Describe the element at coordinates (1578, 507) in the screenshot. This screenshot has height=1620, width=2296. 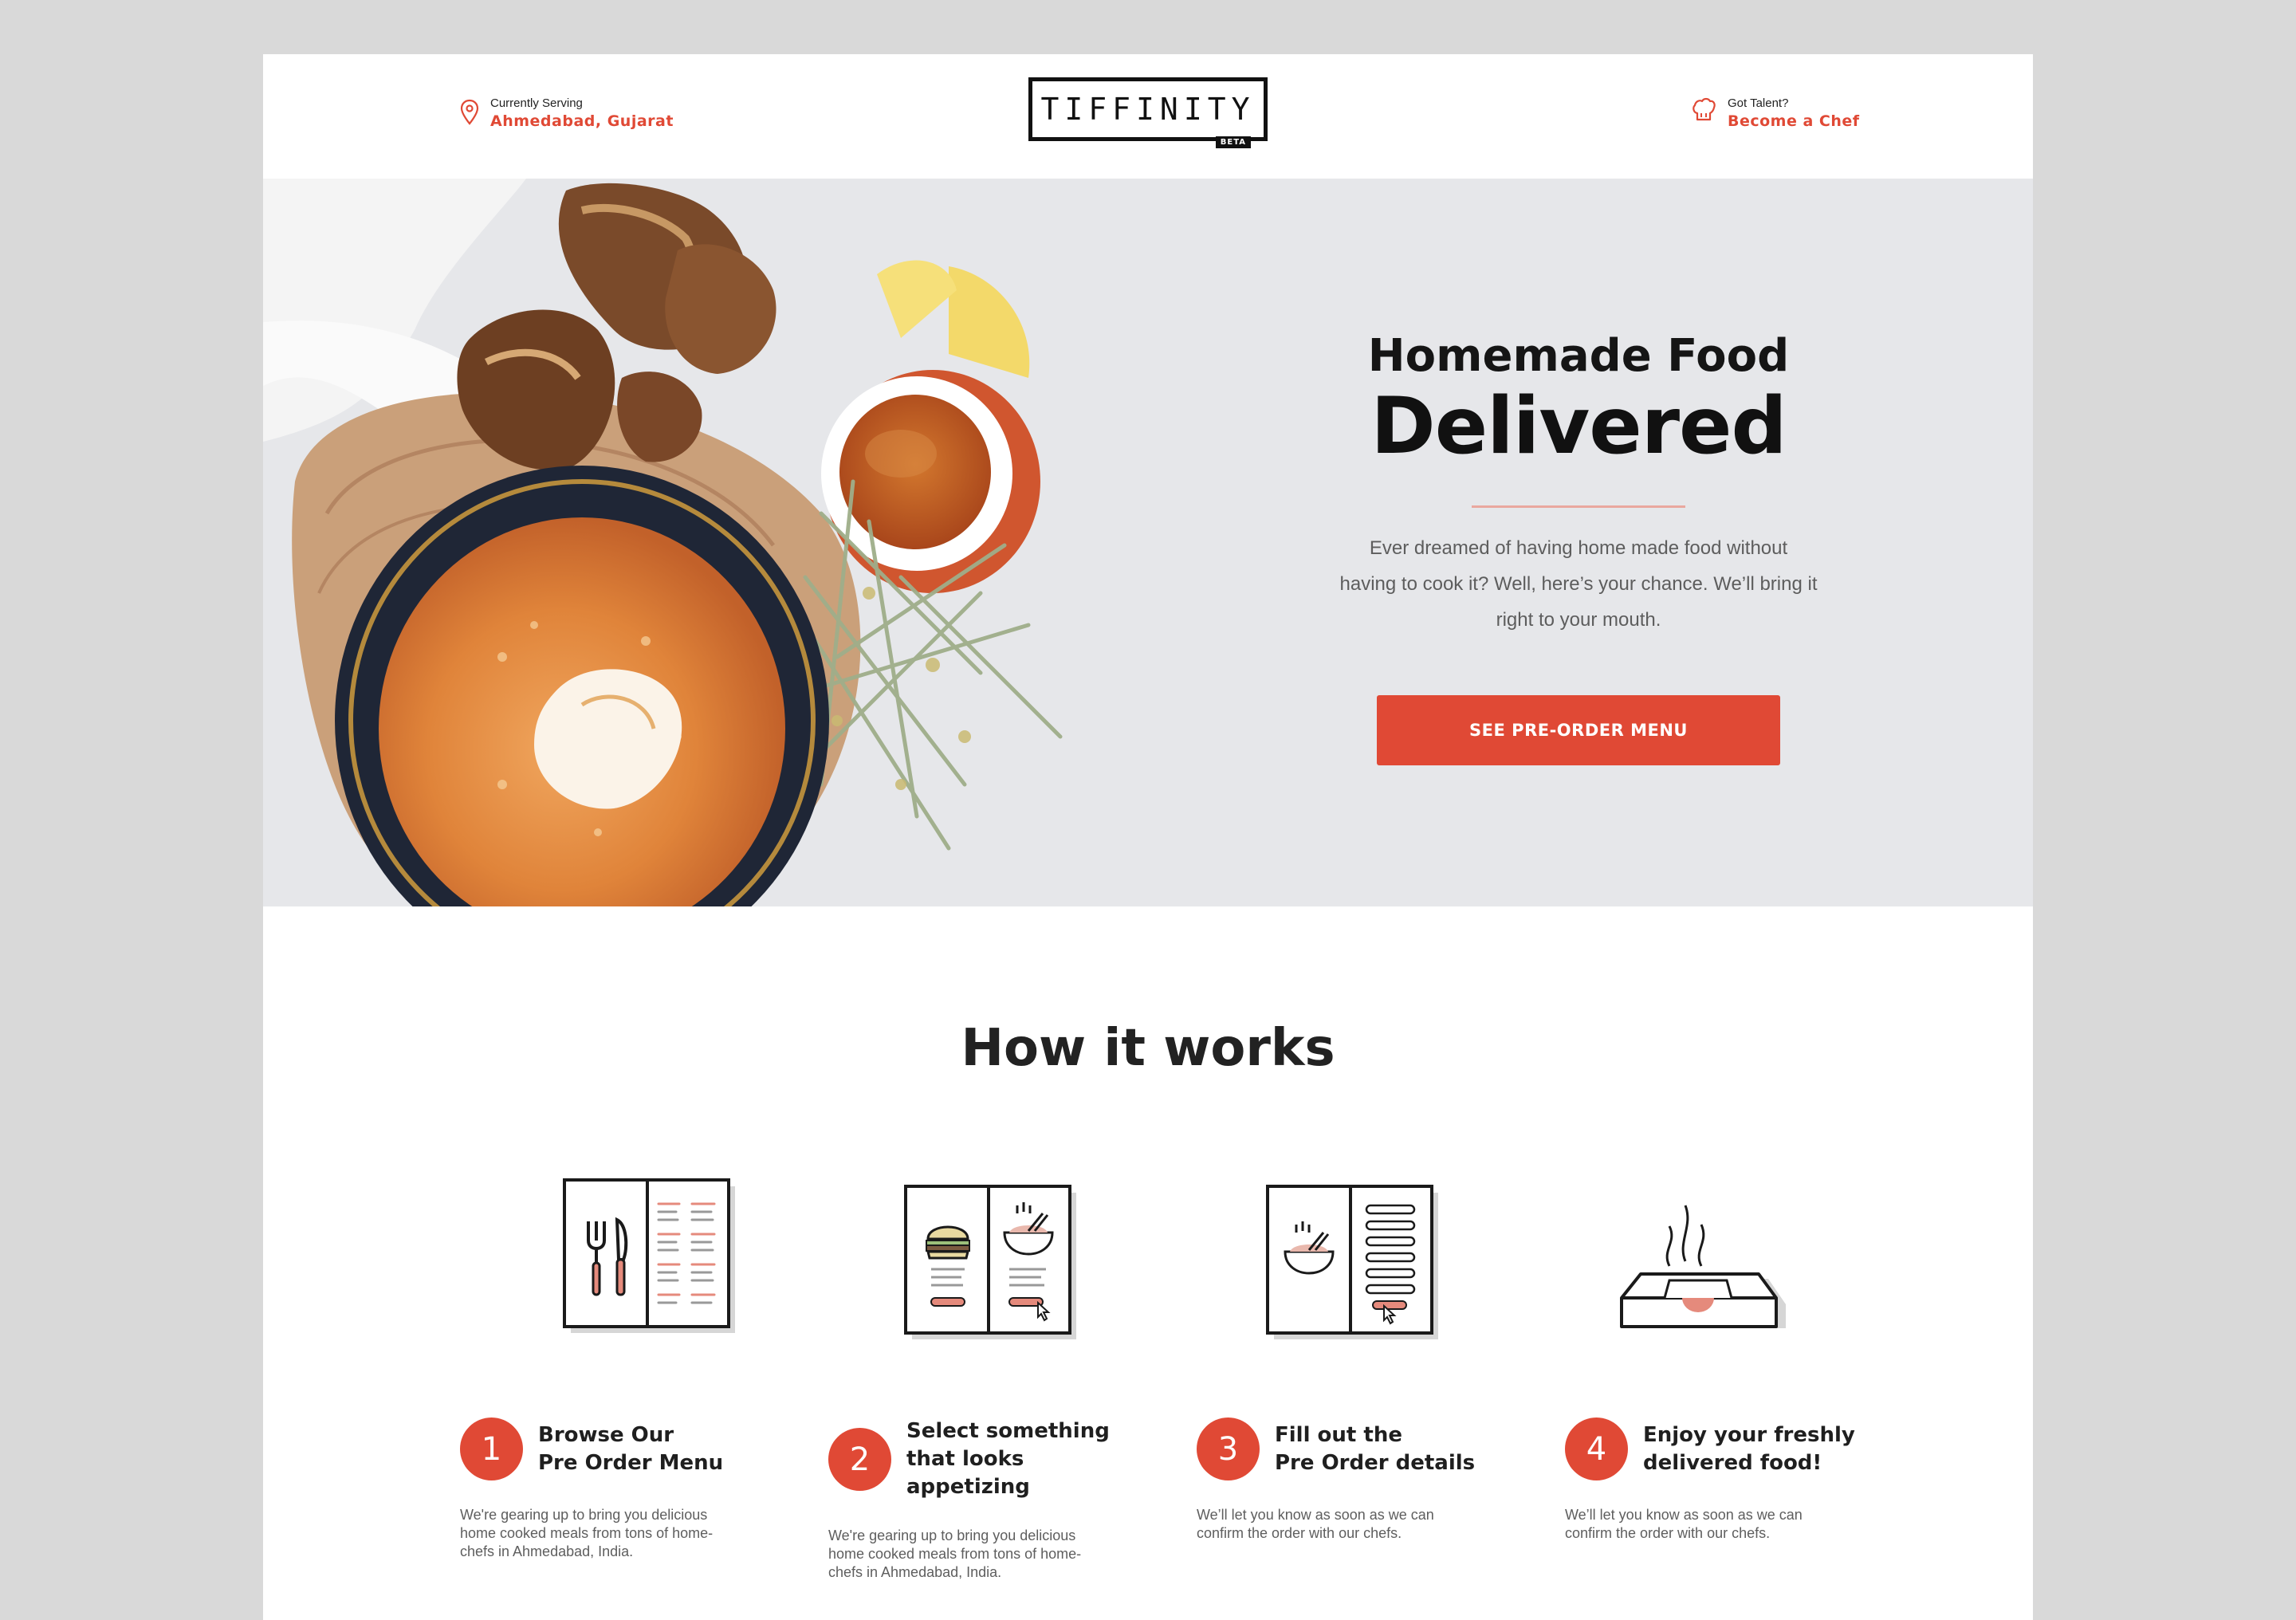
I see `hero-divider` at that location.